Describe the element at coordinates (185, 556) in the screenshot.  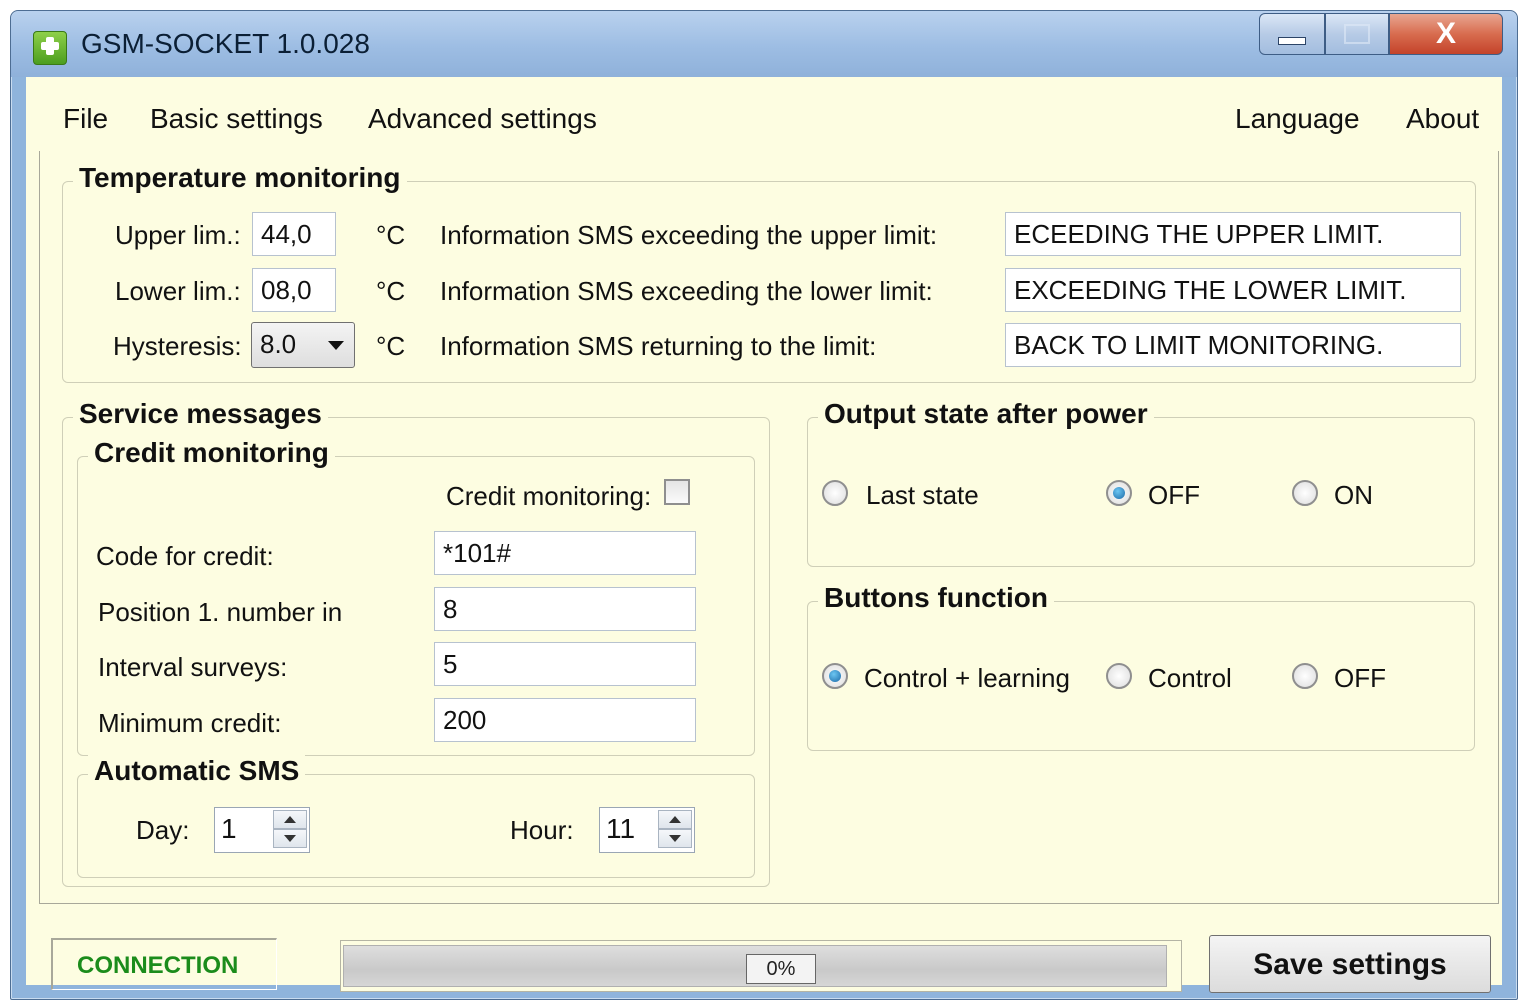
I see `credit-code-label: Code for credit:` at that location.